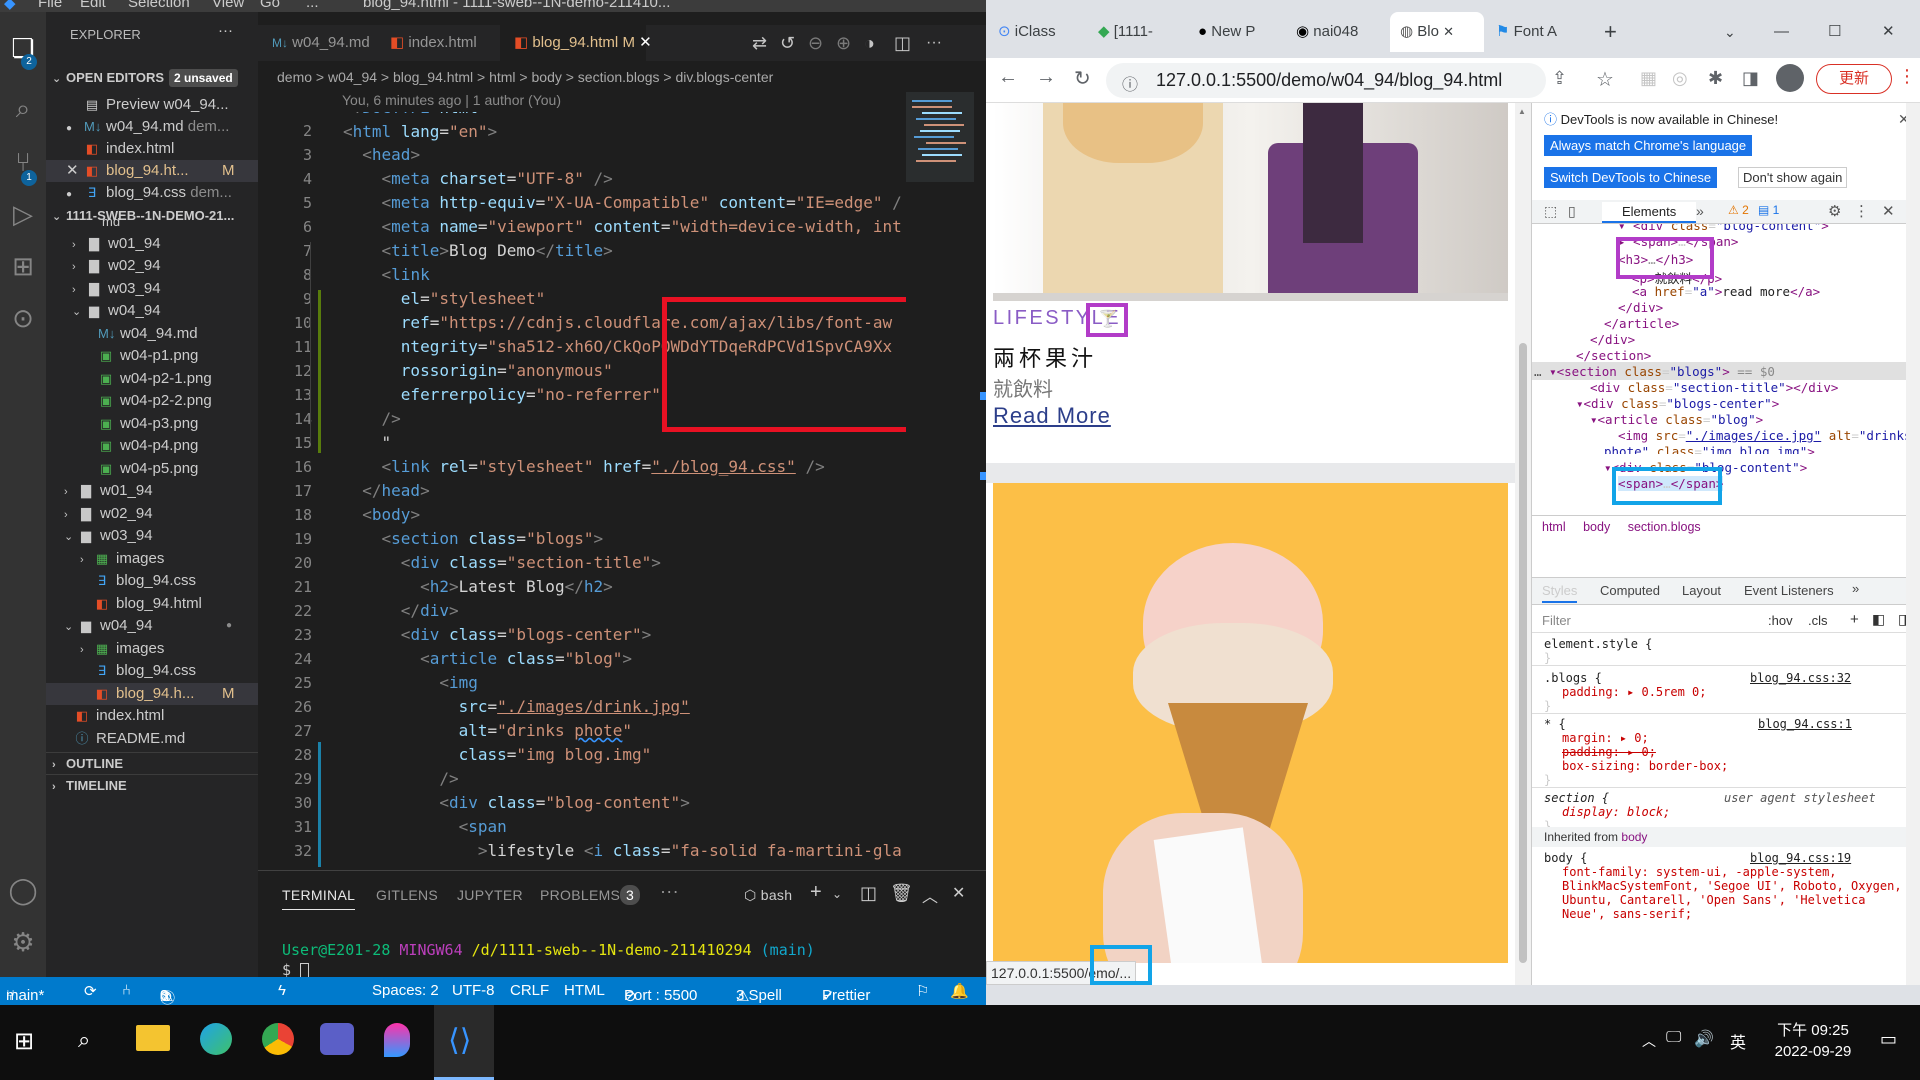  What do you see at coordinates (815, 43) in the screenshot?
I see `previous-change-icon: ⊖` at bounding box center [815, 43].